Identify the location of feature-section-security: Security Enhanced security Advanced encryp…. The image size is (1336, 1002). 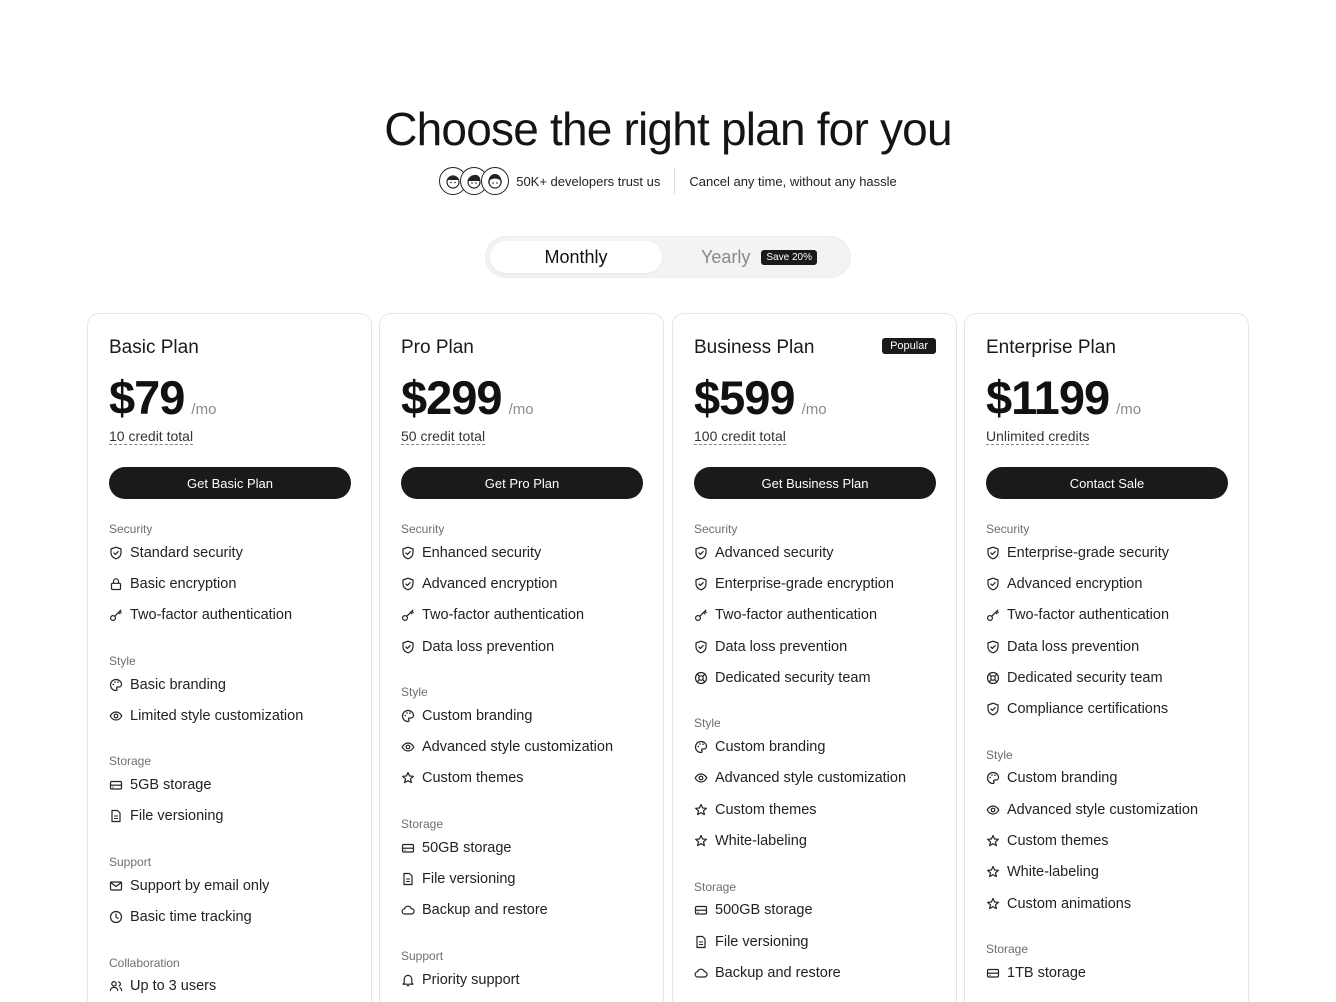
(522, 591).